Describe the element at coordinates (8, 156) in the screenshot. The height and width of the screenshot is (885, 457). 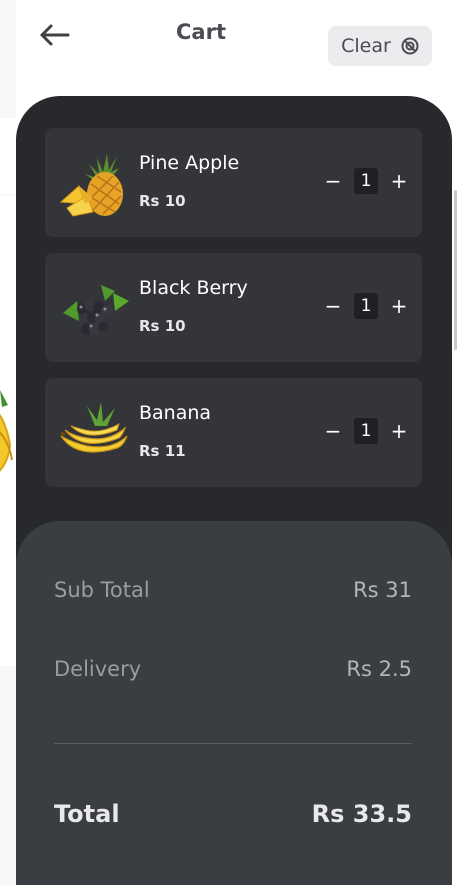
I see `background-card` at that location.